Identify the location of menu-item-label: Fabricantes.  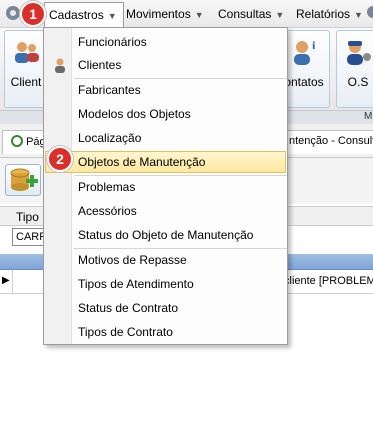
(109, 90).